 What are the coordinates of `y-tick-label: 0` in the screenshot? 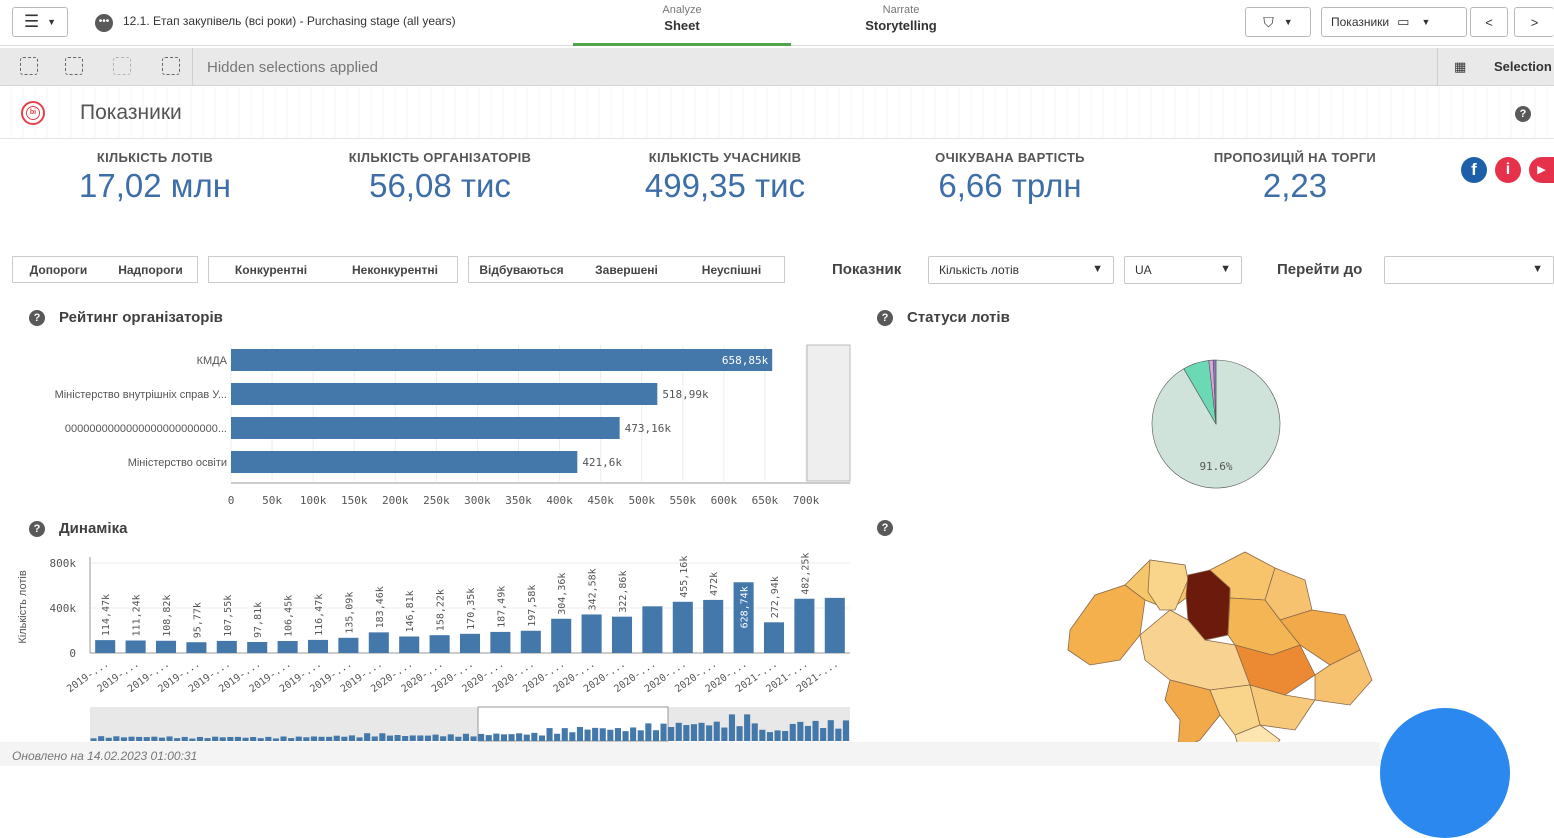 It's located at (72, 653).